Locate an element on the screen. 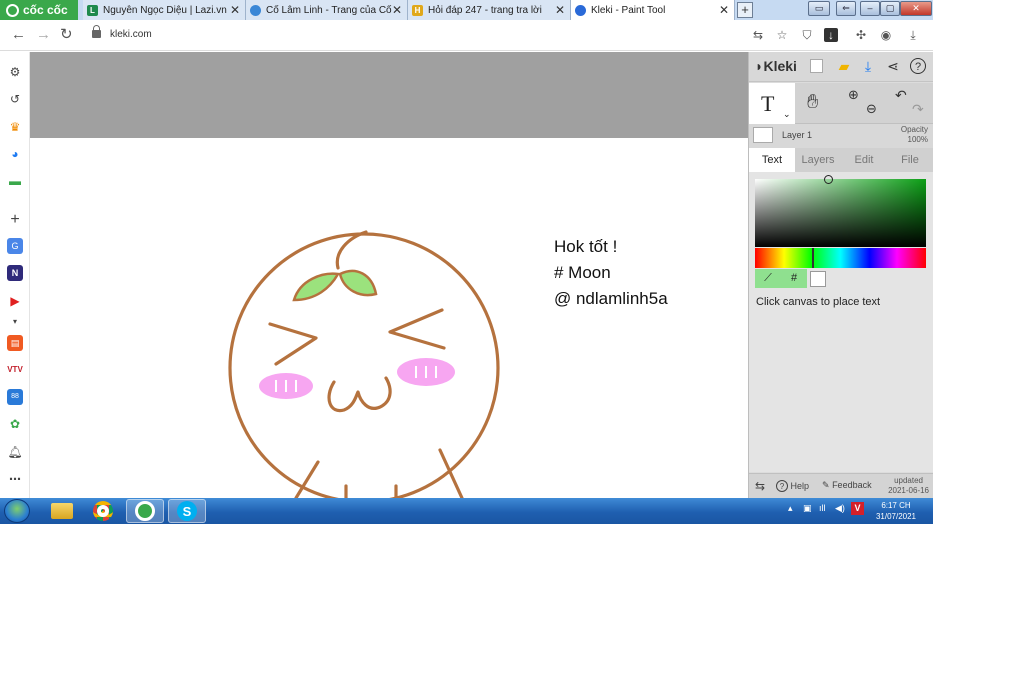  history-icon: ↺ is located at coordinates (15, 99).